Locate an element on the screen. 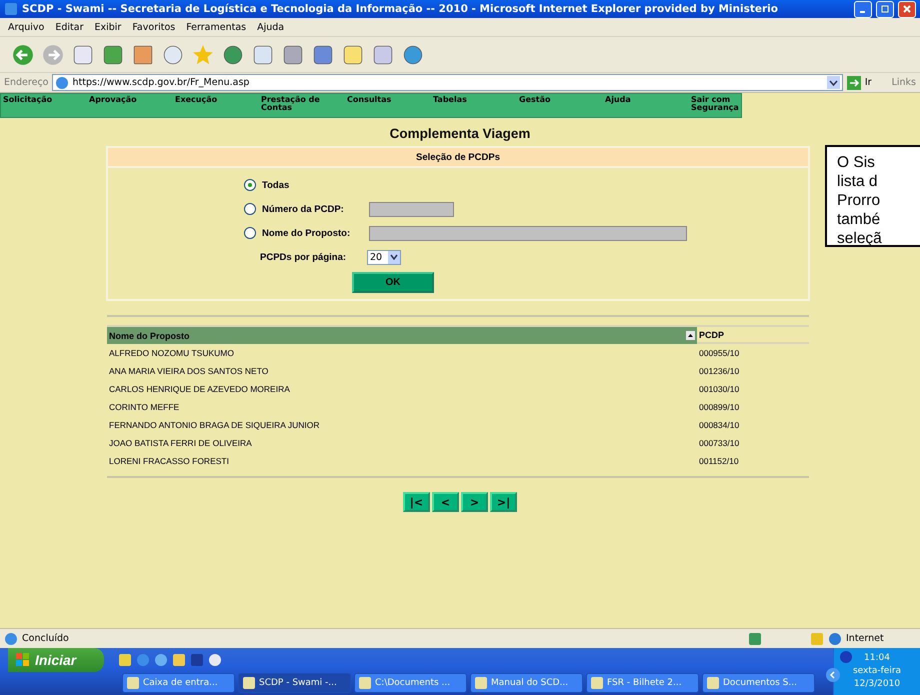  maximize-button is located at coordinates (885, 9).